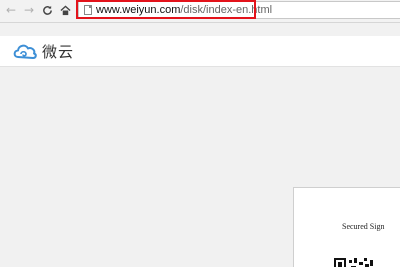 The image size is (400, 267). I want to click on secured-sign-text: Secured Sign, so click(363, 226).